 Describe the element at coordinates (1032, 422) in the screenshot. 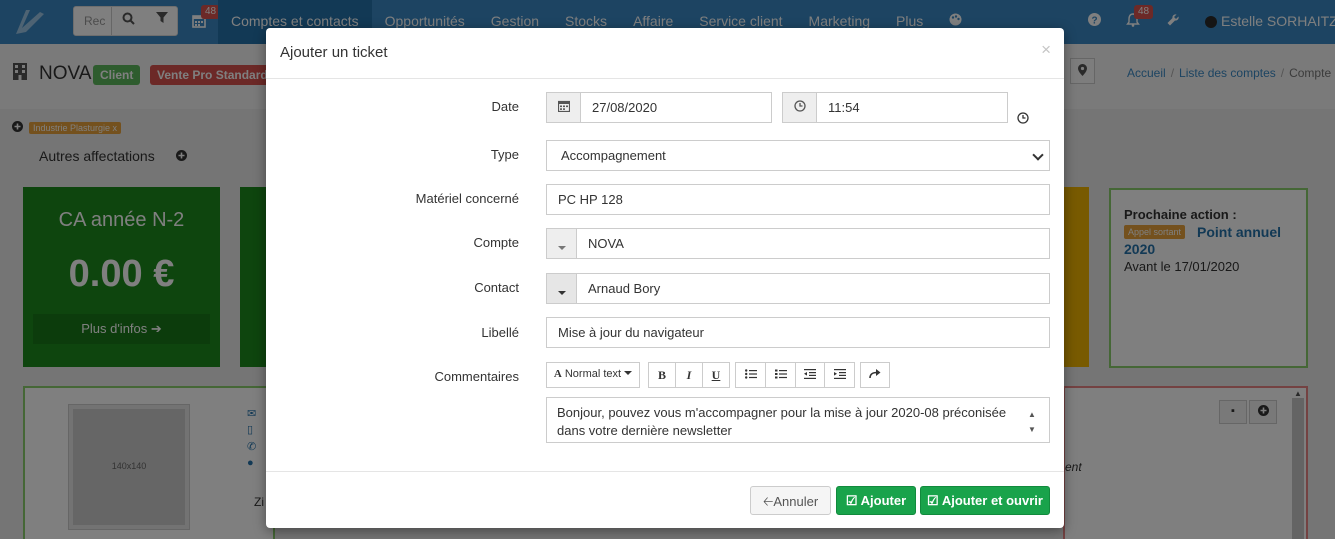

I see `textarea-scrollbar: ▲ ▼` at that location.